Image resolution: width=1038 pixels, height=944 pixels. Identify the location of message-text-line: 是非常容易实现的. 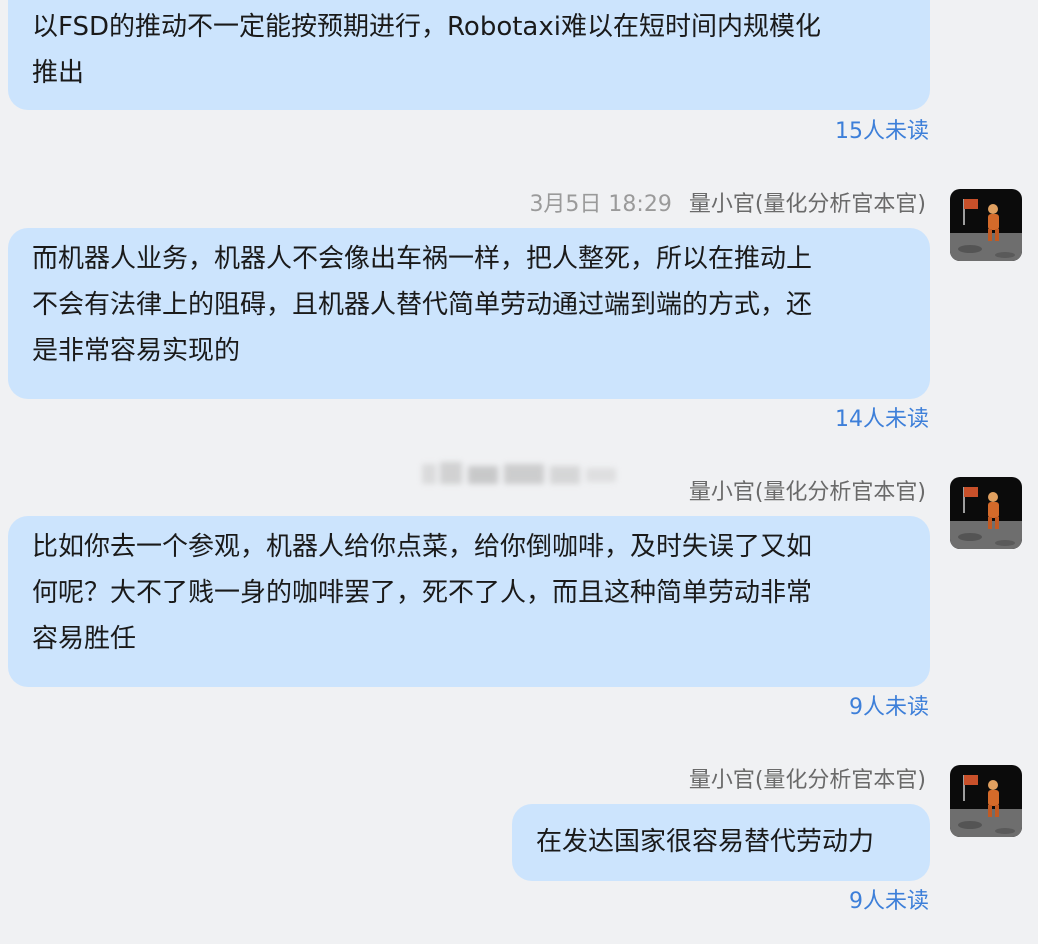
(136, 351).